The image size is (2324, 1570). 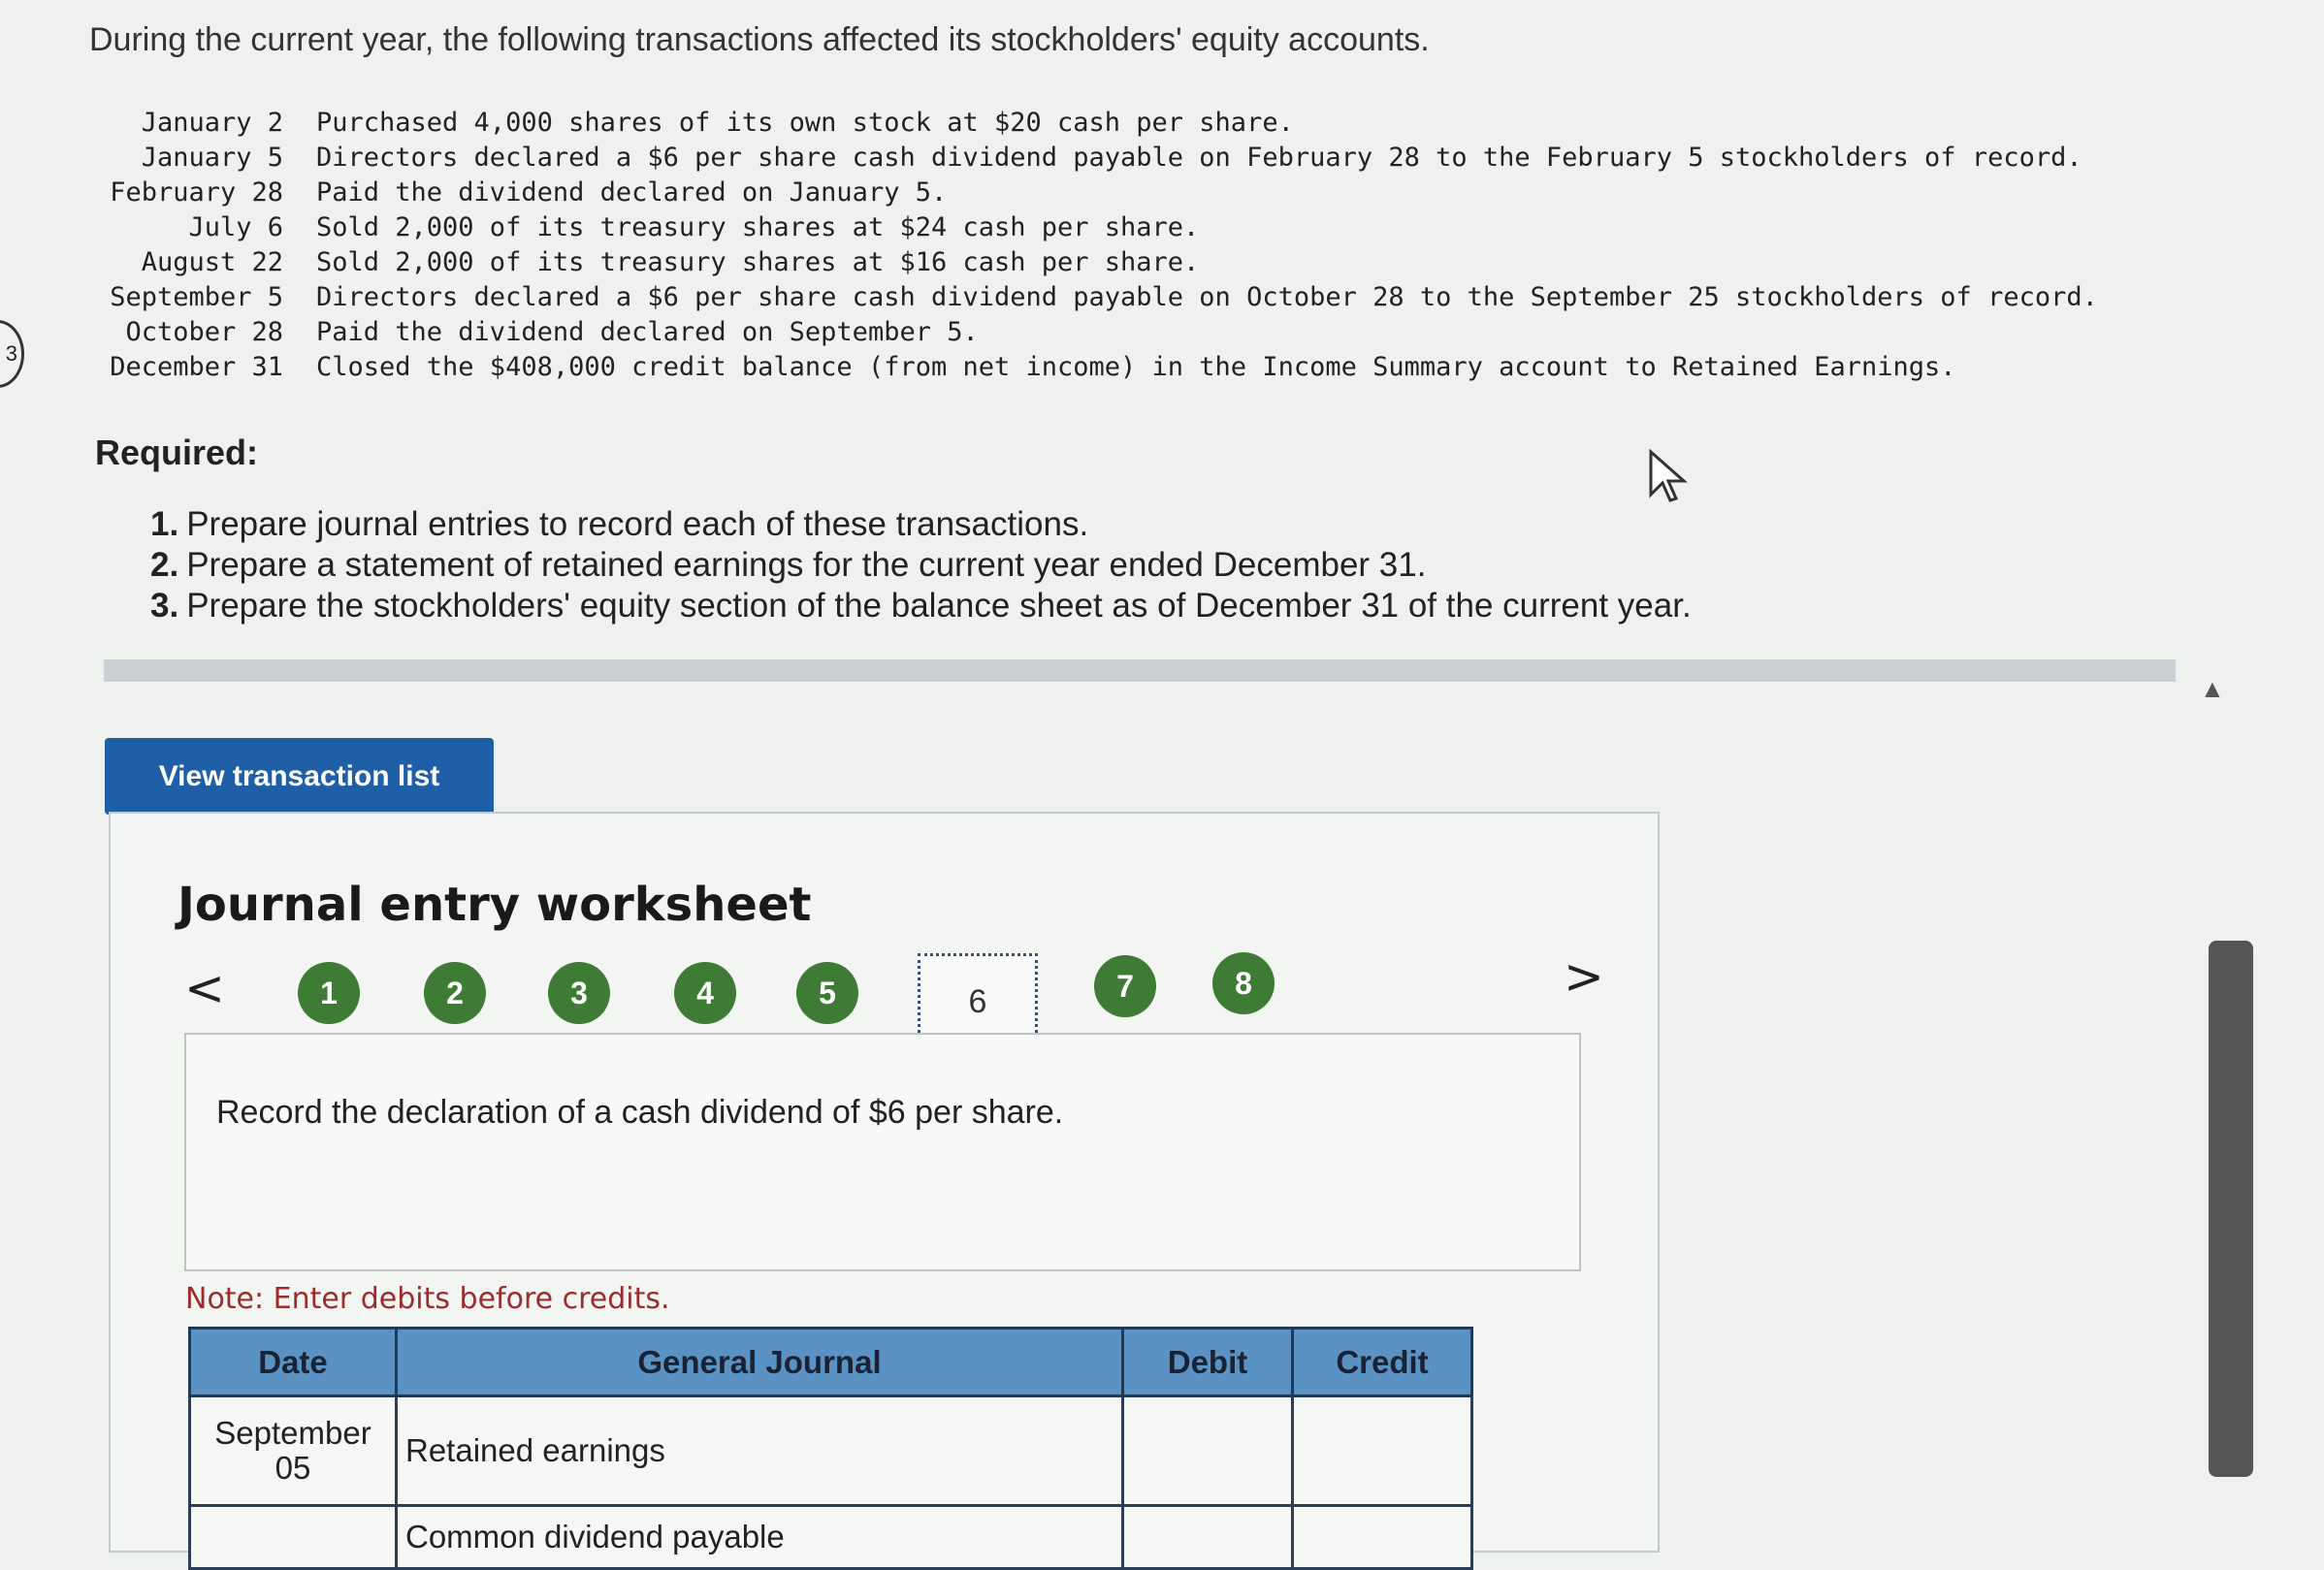 What do you see at coordinates (204, 332) in the screenshot?
I see `transaction-date: October 28` at bounding box center [204, 332].